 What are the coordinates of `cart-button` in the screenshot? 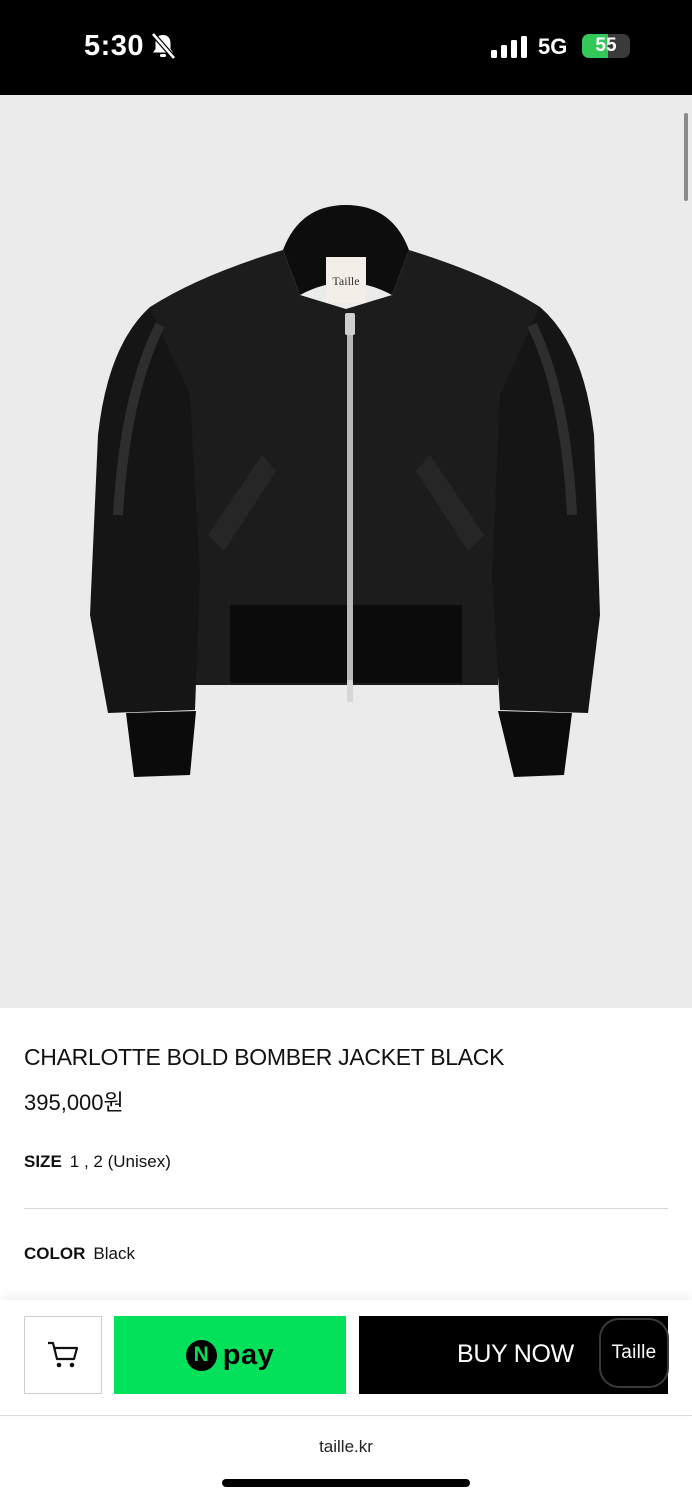 It's located at (63, 1355).